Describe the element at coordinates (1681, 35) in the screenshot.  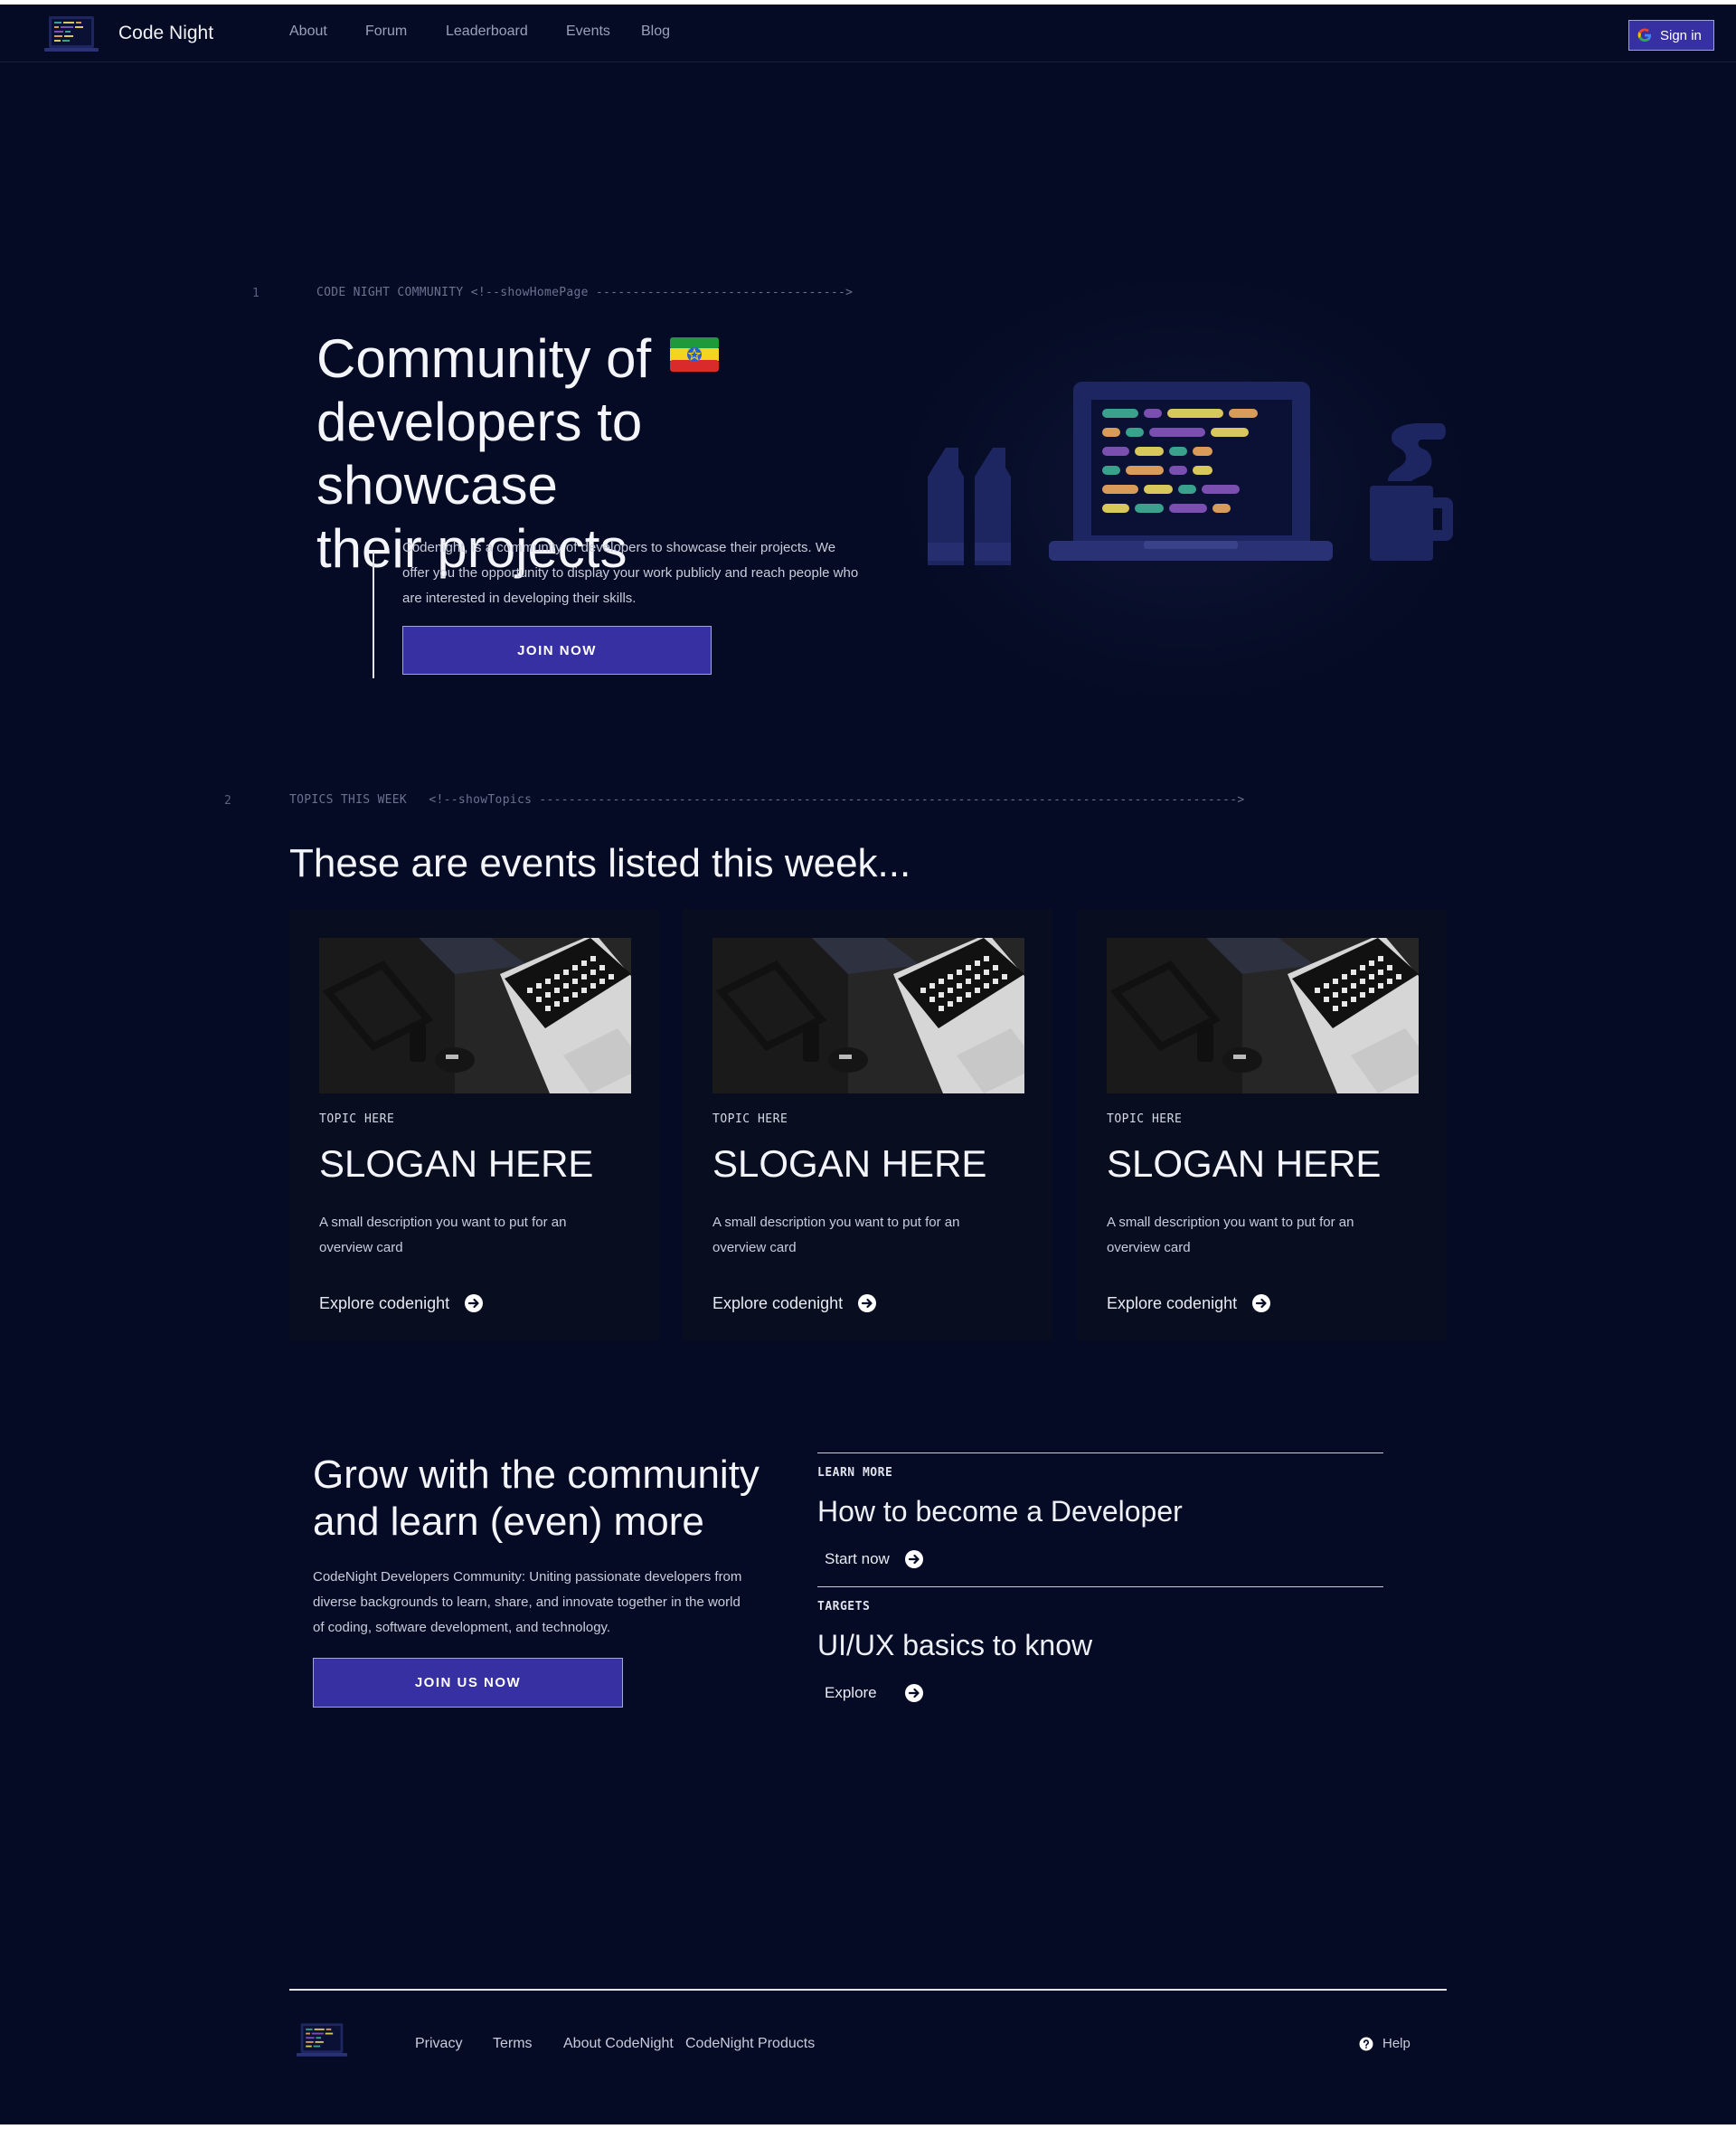
I see `sign-in-label: Sign in` at that location.